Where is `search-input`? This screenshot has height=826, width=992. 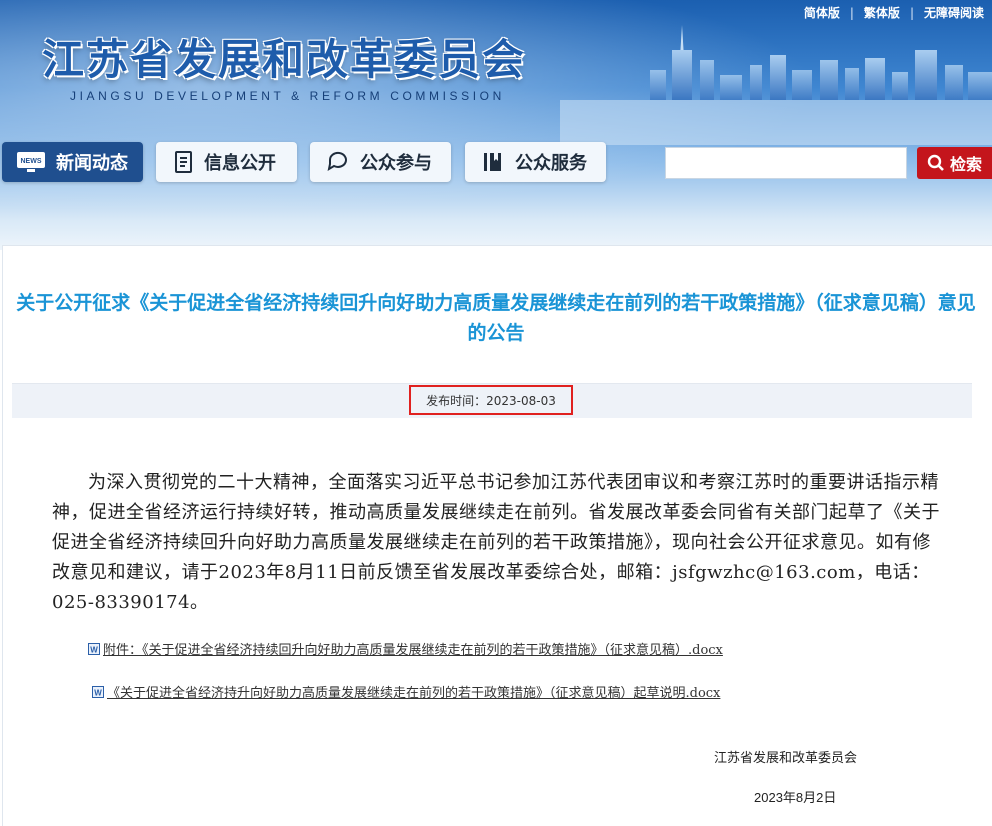
search-input is located at coordinates (786, 163).